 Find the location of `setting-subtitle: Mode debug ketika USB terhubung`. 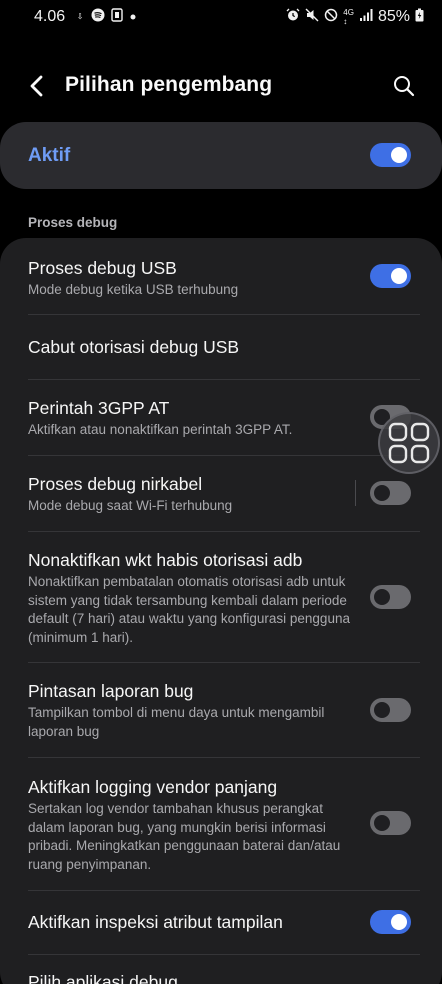

setting-subtitle: Mode debug ketika USB terhubung is located at coordinates (133, 289).